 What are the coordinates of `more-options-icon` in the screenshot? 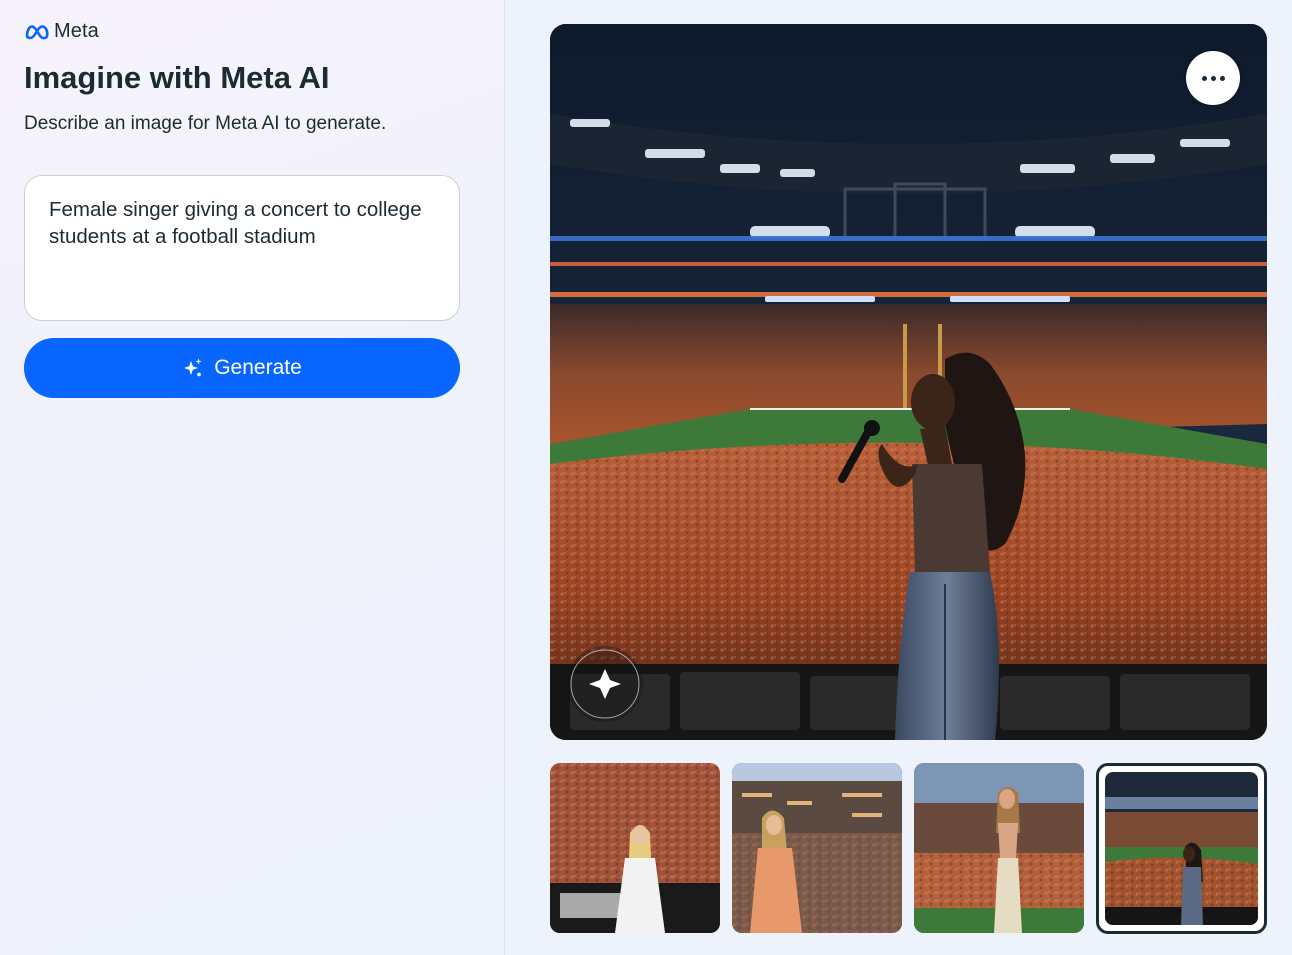 It's located at (1213, 78).